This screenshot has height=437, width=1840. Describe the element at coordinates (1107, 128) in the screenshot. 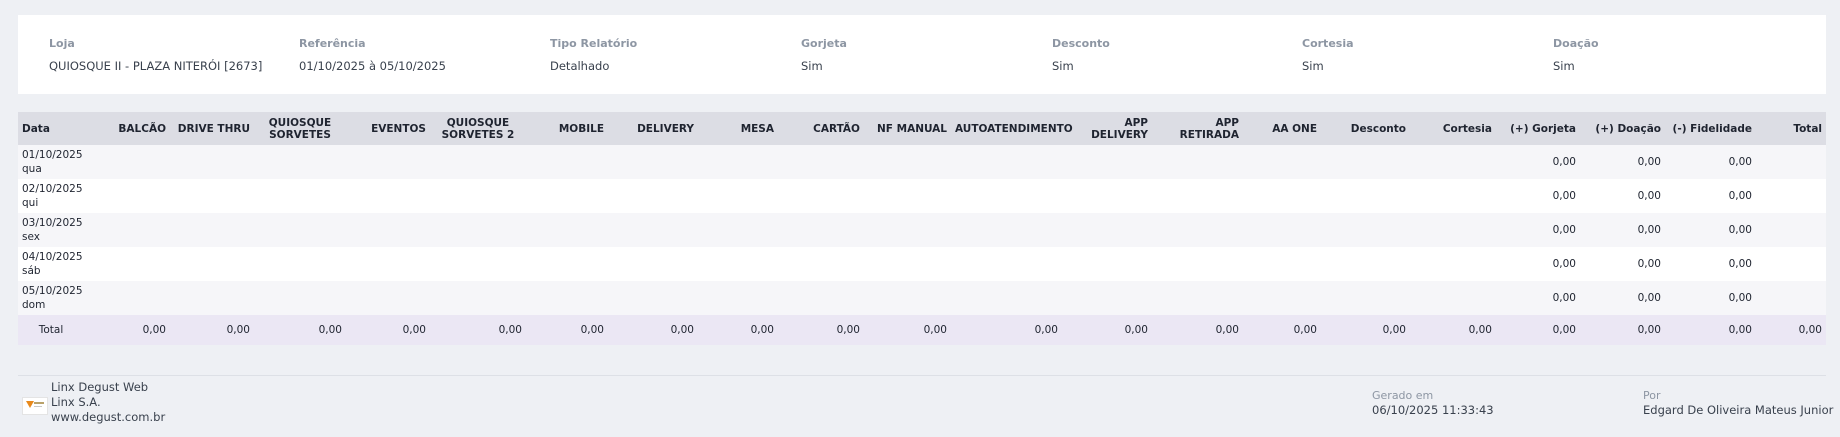

I see `column-header-app-delivery: APP DELIVERY` at that location.